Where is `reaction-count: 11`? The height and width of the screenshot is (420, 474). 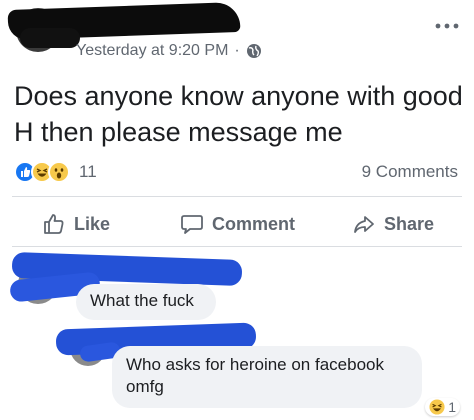 reaction-count: 11 is located at coordinates (88, 171).